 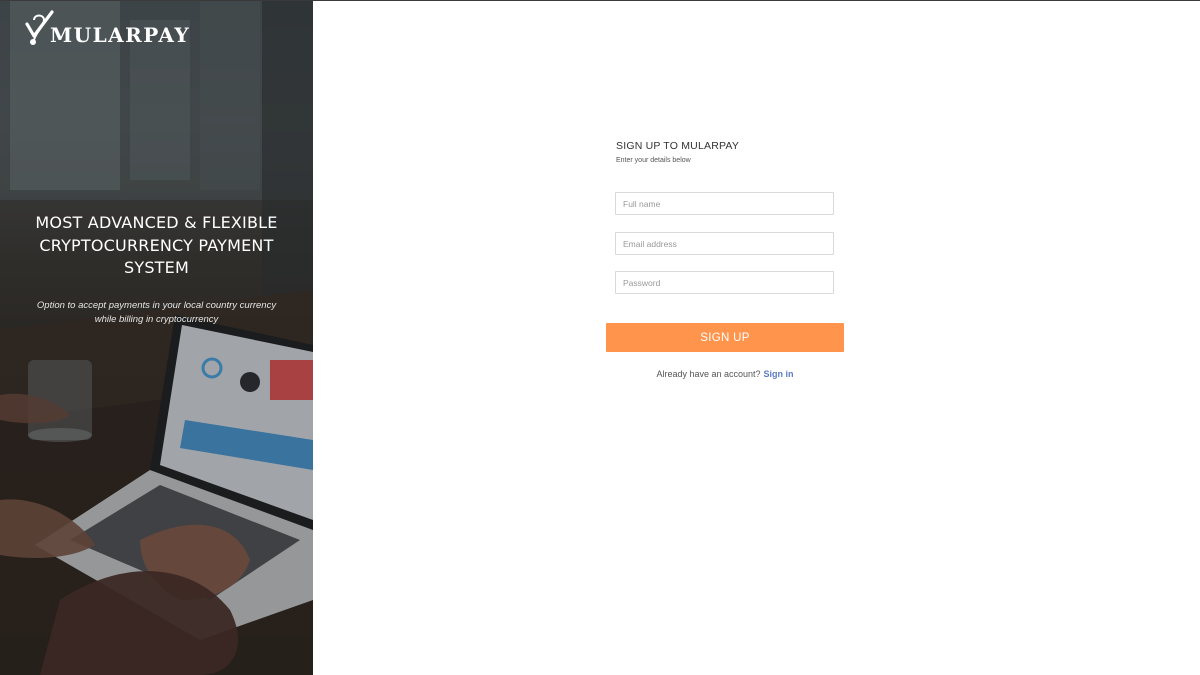 What do you see at coordinates (120, 35) in the screenshot?
I see `logo-wordmark: MULARPAY` at bounding box center [120, 35].